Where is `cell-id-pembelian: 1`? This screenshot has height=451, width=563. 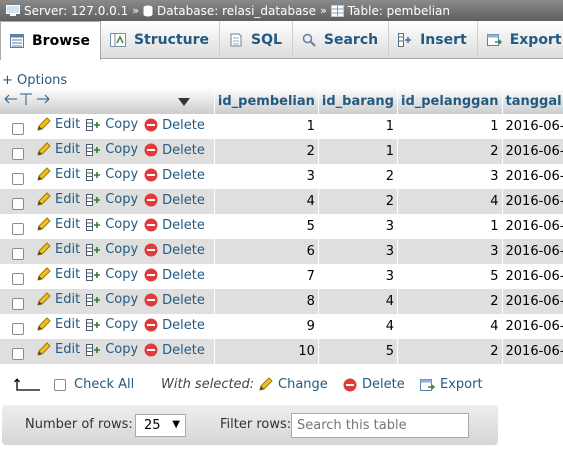
cell-id-pembelian: 1 is located at coordinates (266, 126).